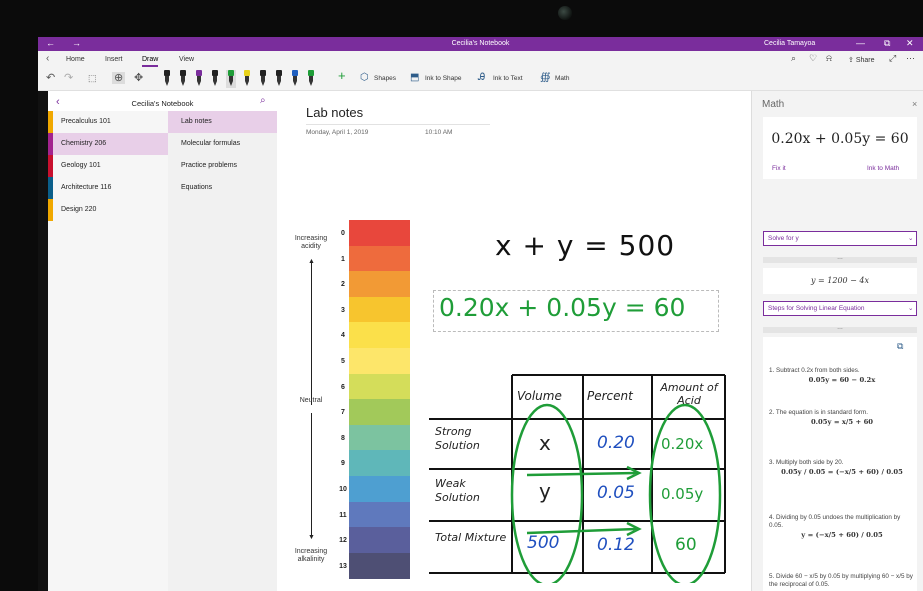 The height and width of the screenshot is (591, 923). I want to click on expand-icon: ⤢, so click(892, 58).